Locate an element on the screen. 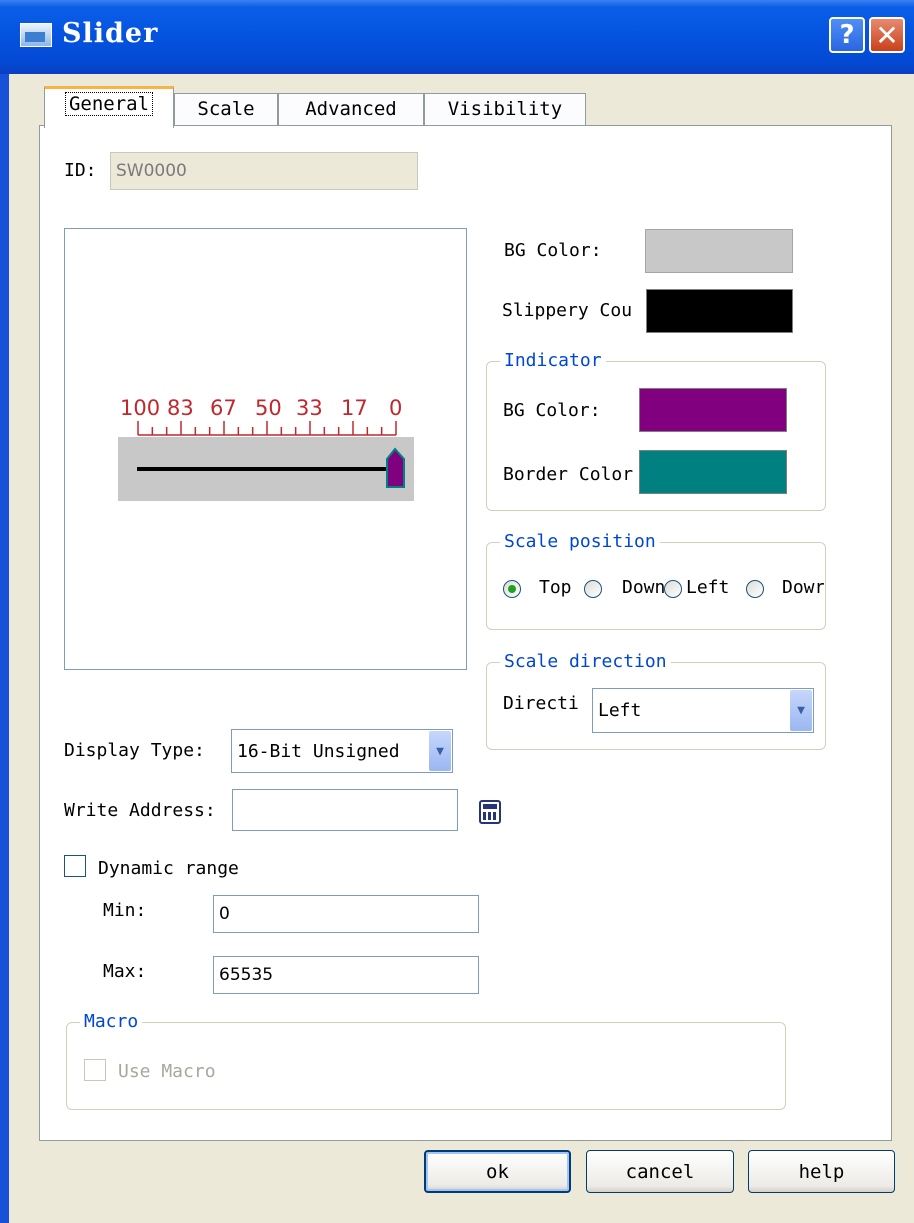 The width and height of the screenshot is (914, 1223). calculator-icon is located at coordinates (490, 812).